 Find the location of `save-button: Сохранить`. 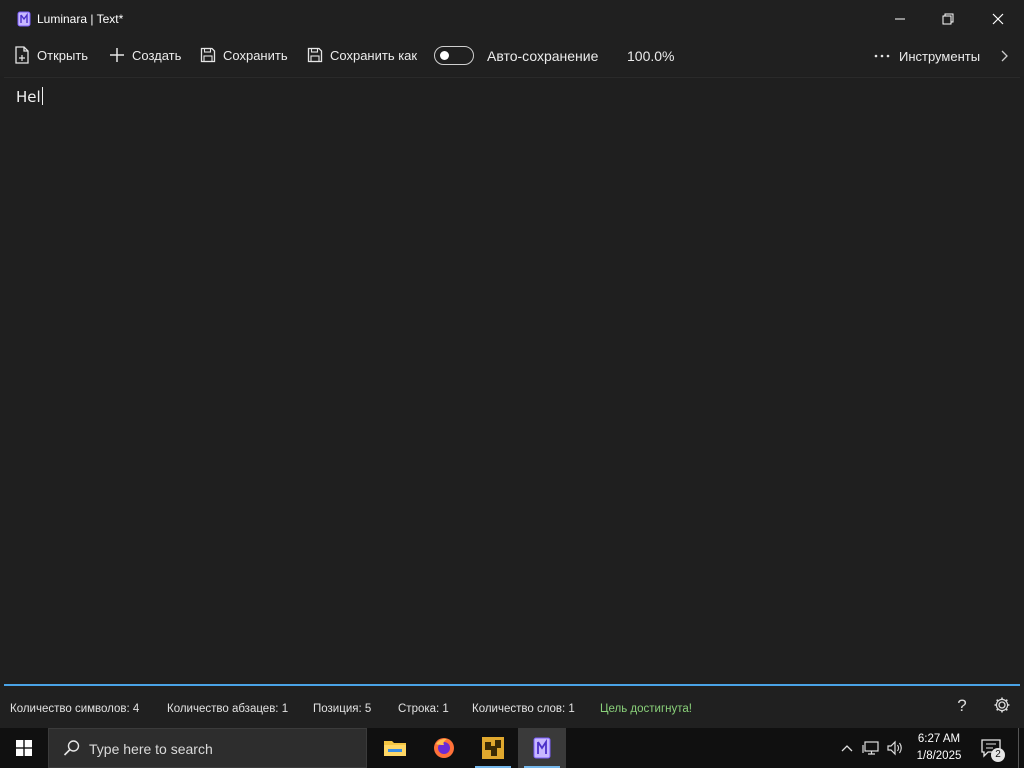

save-button: Сохранить is located at coordinates (244, 55).